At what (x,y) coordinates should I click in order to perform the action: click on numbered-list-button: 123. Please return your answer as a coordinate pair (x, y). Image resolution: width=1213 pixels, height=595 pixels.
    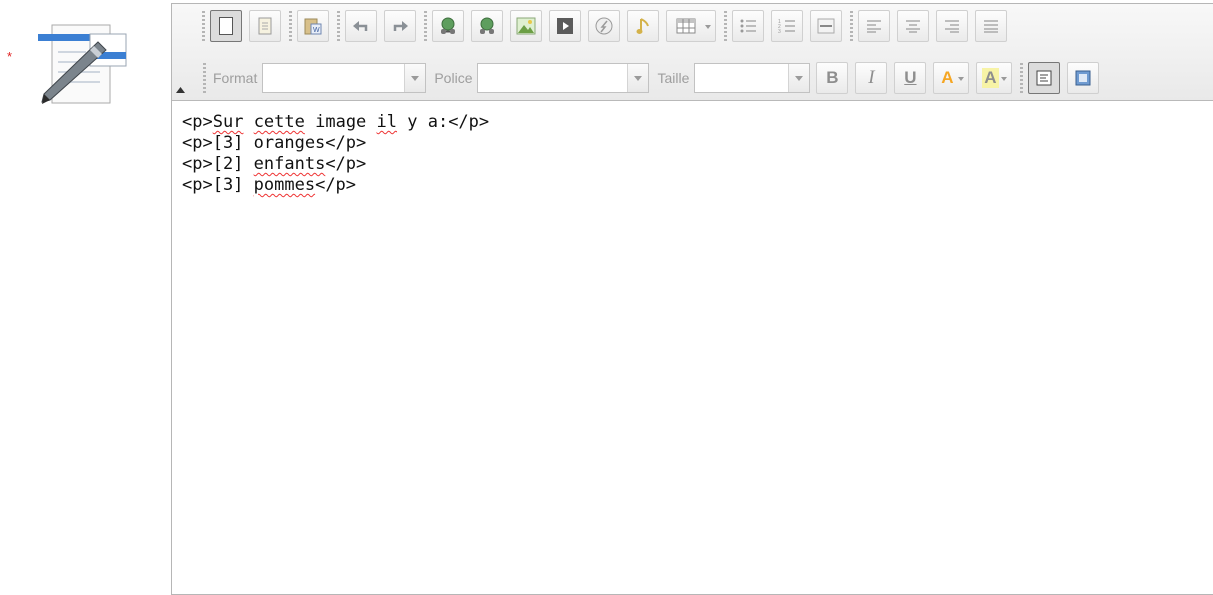
    Looking at the image, I should click on (787, 26).